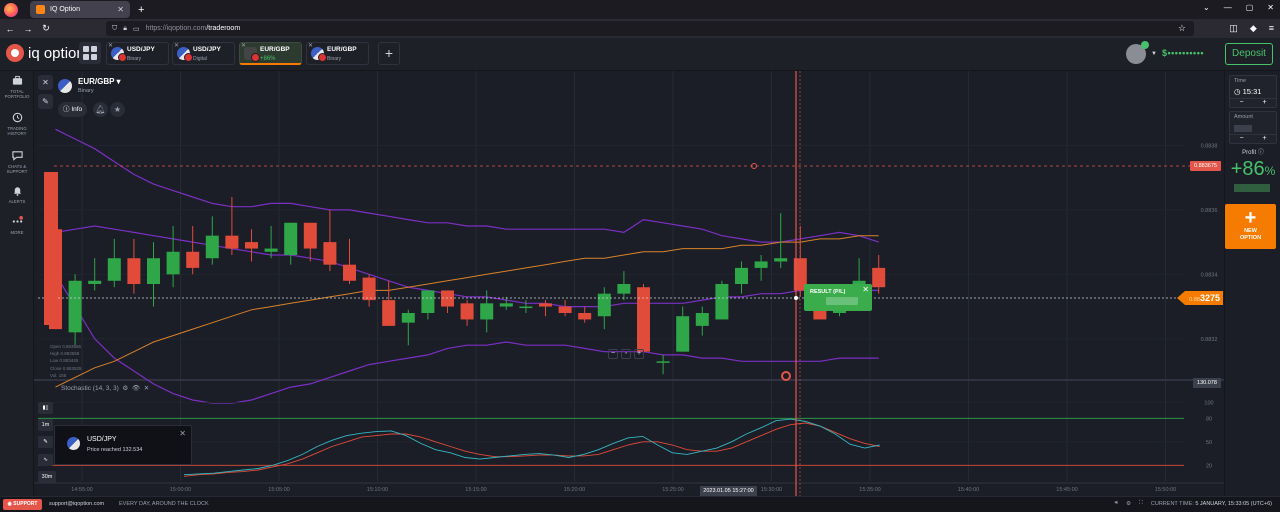  I want to click on extensions-icon: ◆, so click(1253, 28).